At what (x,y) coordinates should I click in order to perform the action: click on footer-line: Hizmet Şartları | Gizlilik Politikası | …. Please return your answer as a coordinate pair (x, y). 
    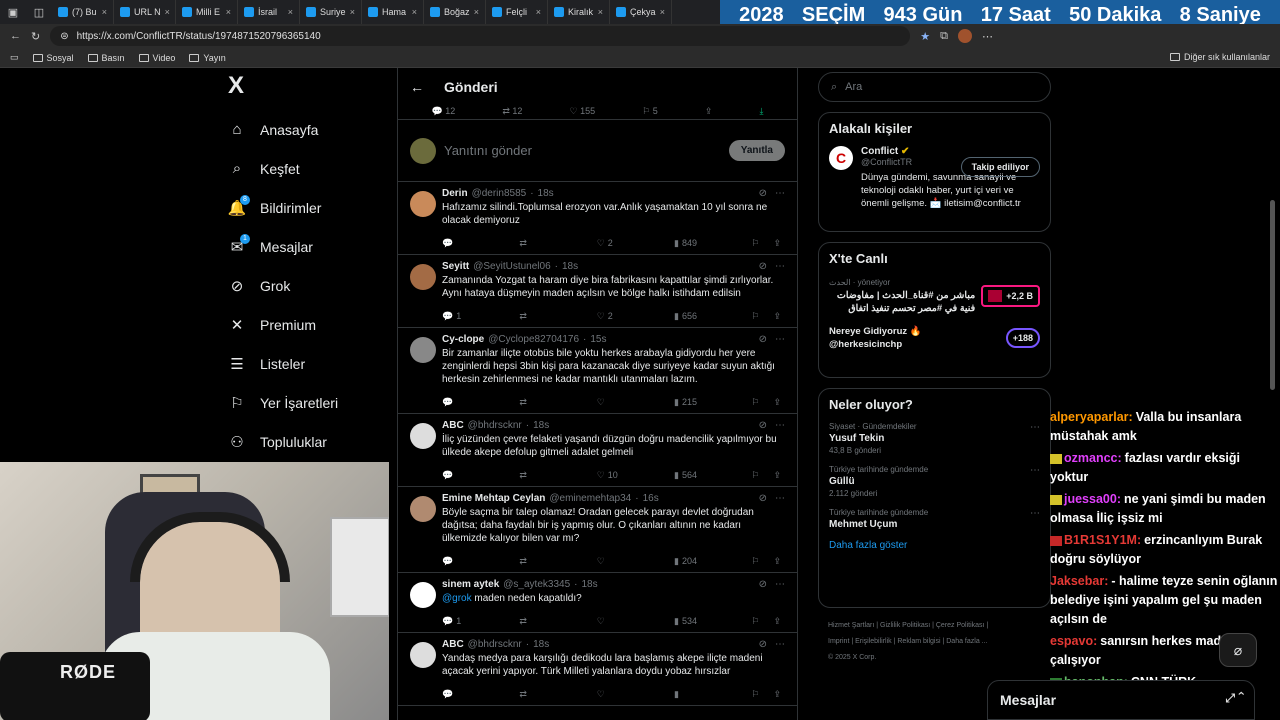
    Looking at the image, I should click on (938, 626).